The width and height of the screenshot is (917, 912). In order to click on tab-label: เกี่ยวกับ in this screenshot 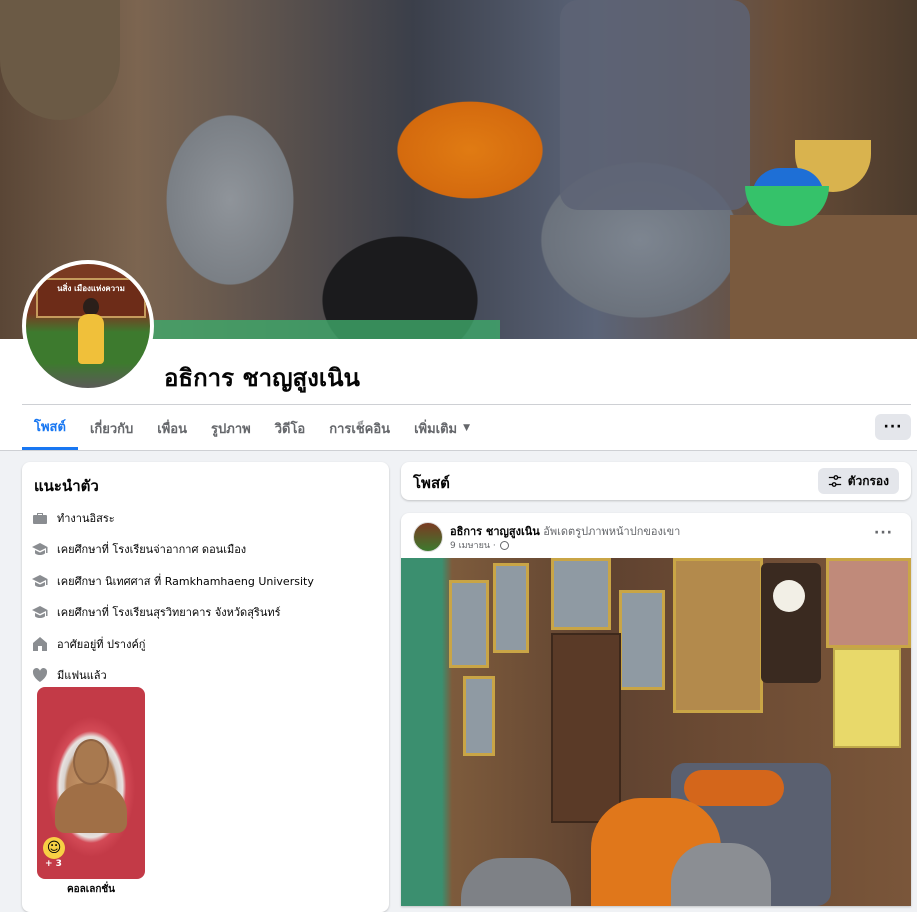, I will do `click(111, 429)`.